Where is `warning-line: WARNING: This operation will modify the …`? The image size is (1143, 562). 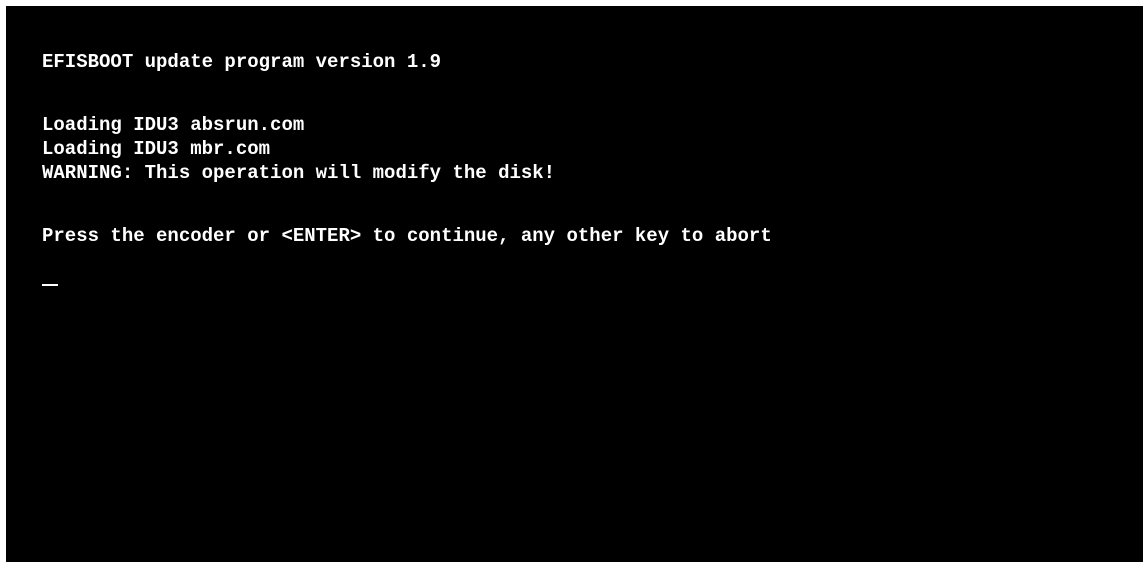
warning-line: WARNING: This operation will modify the … is located at coordinates (299, 173).